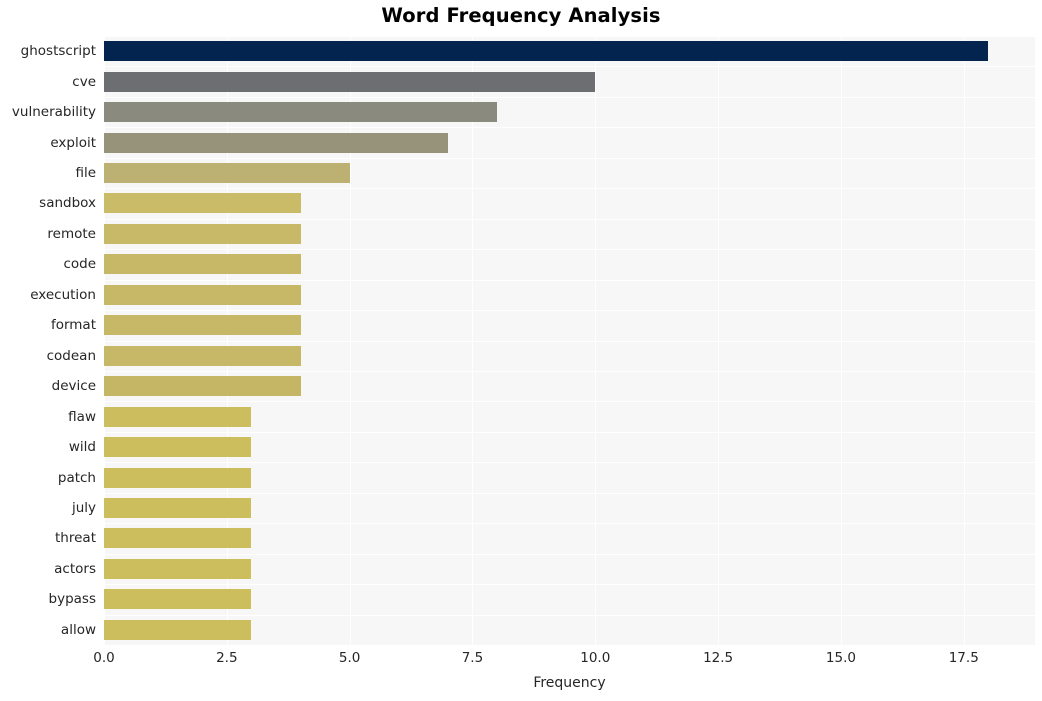 This screenshot has width=1042, height=701. I want to click on x-tick-label: 12.5, so click(718, 658).